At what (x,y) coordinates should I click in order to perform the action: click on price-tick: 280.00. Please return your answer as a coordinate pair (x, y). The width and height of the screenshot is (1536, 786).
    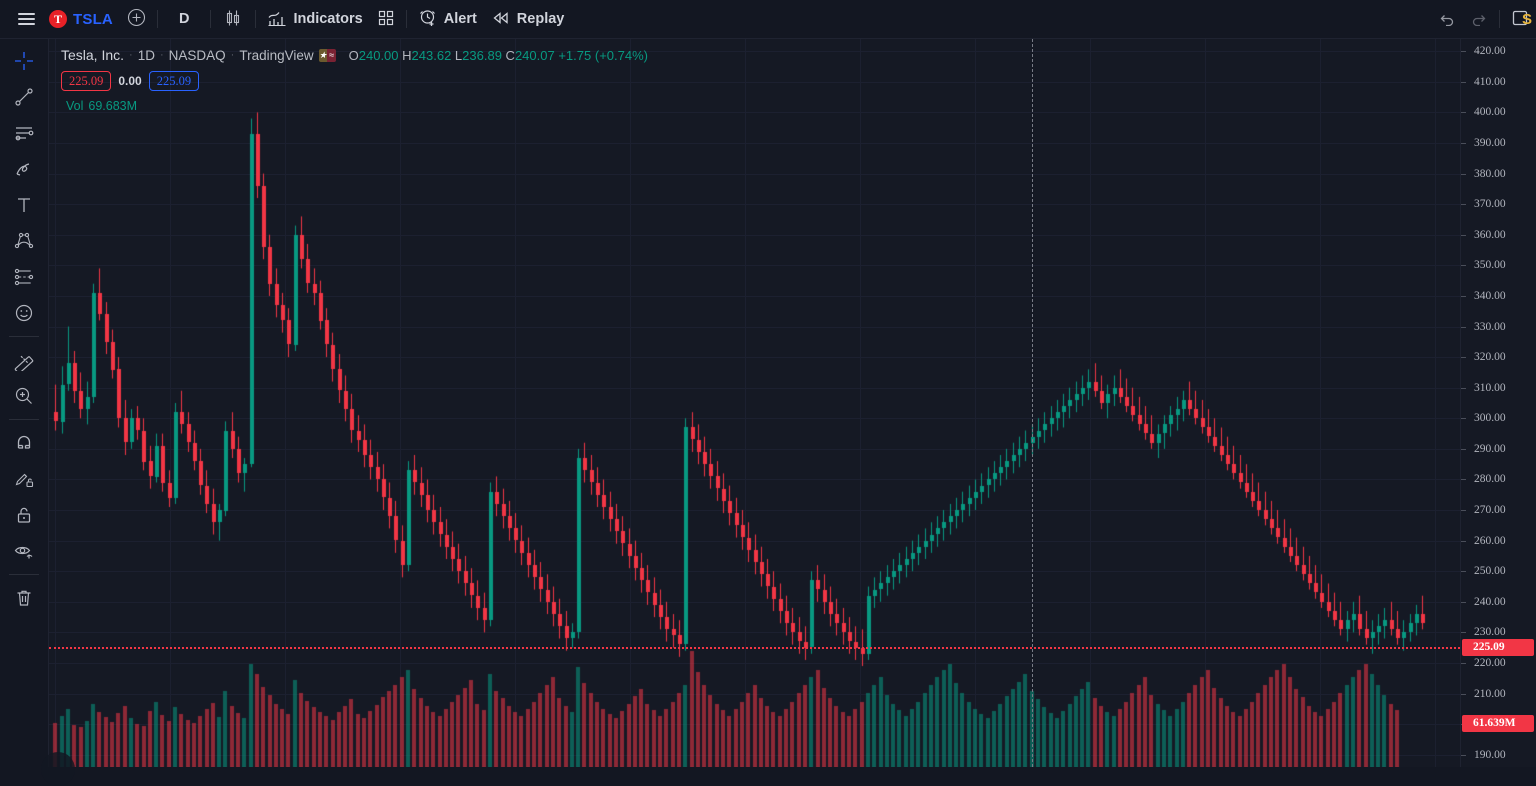
    Looking at the image, I should click on (1498, 479).